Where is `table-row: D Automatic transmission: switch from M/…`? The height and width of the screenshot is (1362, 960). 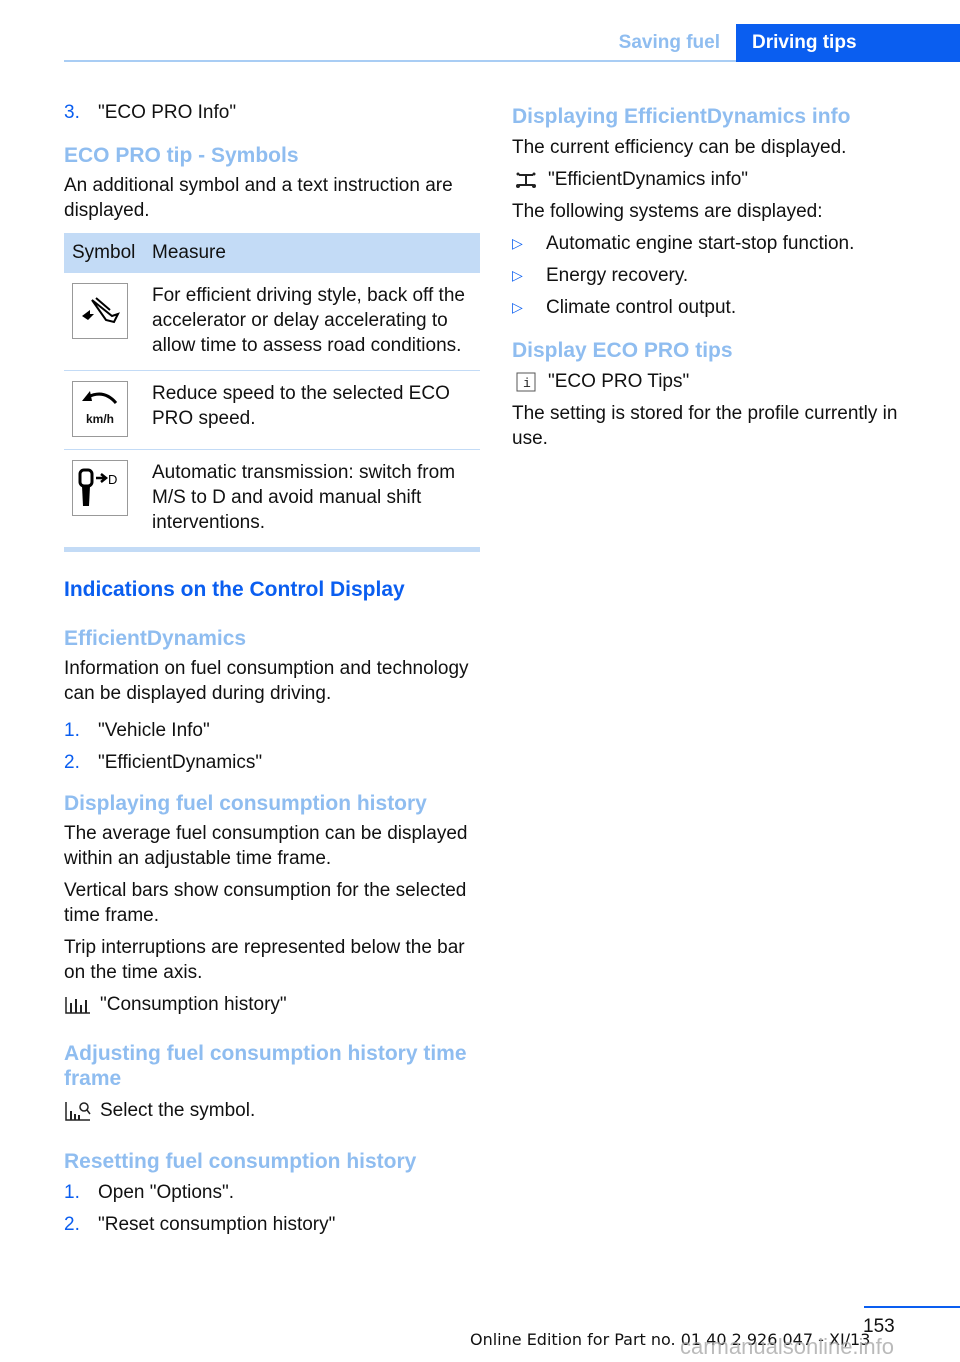 table-row: D Automatic transmission: switch from M/… is located at coordinates (272, 500).